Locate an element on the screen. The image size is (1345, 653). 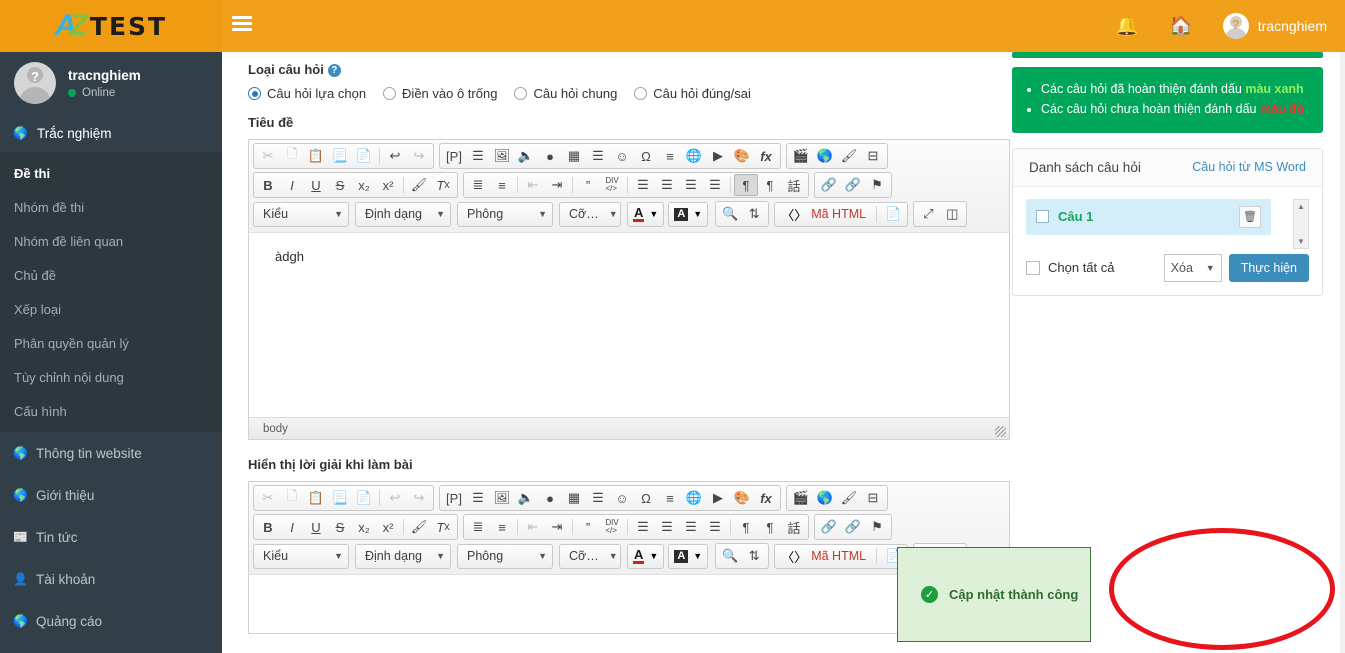
increase-indent-icon: ⇥ is located at coordinates (557, 527).